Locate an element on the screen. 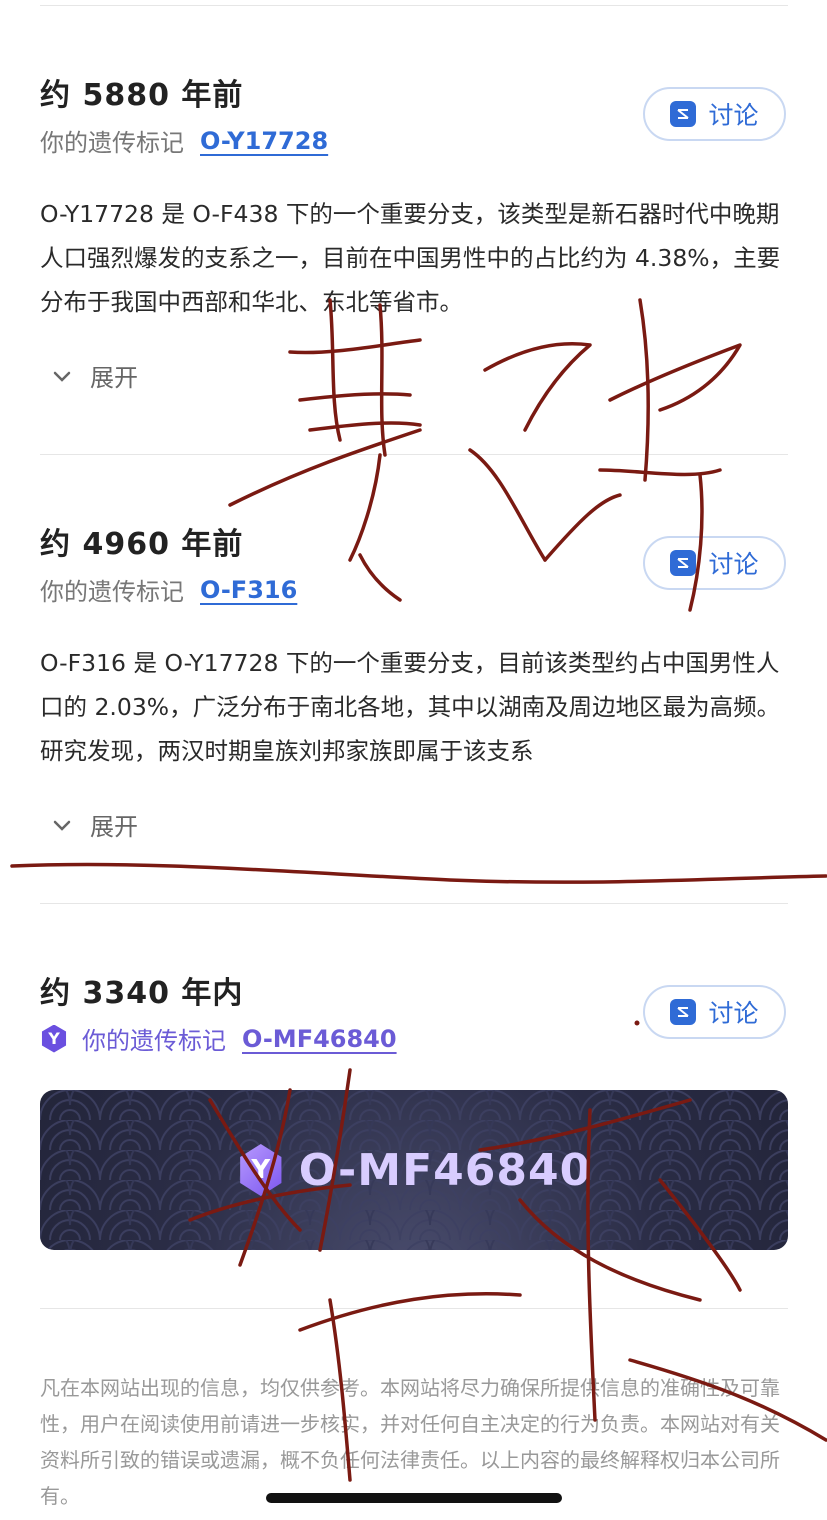 The image size is (827, 1520). marker-code-link: O-Y17728 is located at coordinates (264, 141).